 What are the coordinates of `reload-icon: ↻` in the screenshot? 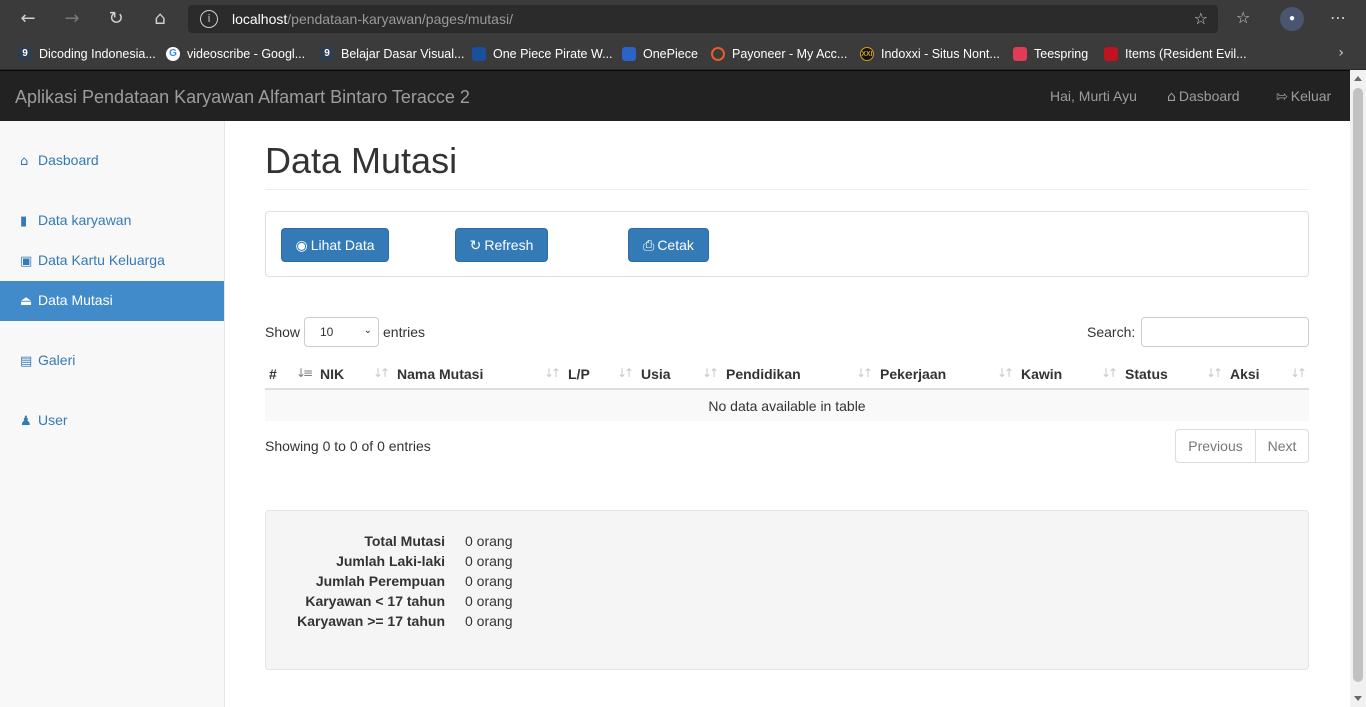 It's located at (116, 19).